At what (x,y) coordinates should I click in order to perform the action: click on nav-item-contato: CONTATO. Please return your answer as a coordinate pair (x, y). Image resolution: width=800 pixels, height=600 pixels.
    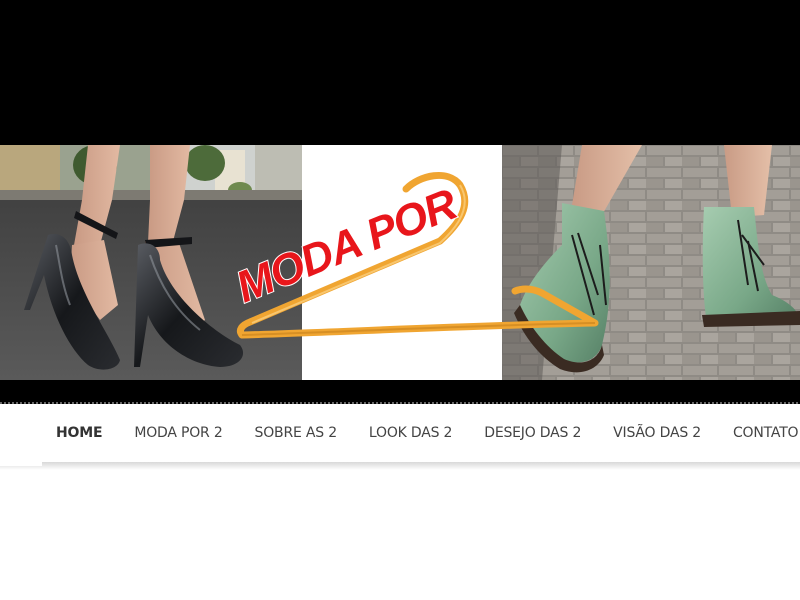
    Looking at the image, I should click on (766, 433).